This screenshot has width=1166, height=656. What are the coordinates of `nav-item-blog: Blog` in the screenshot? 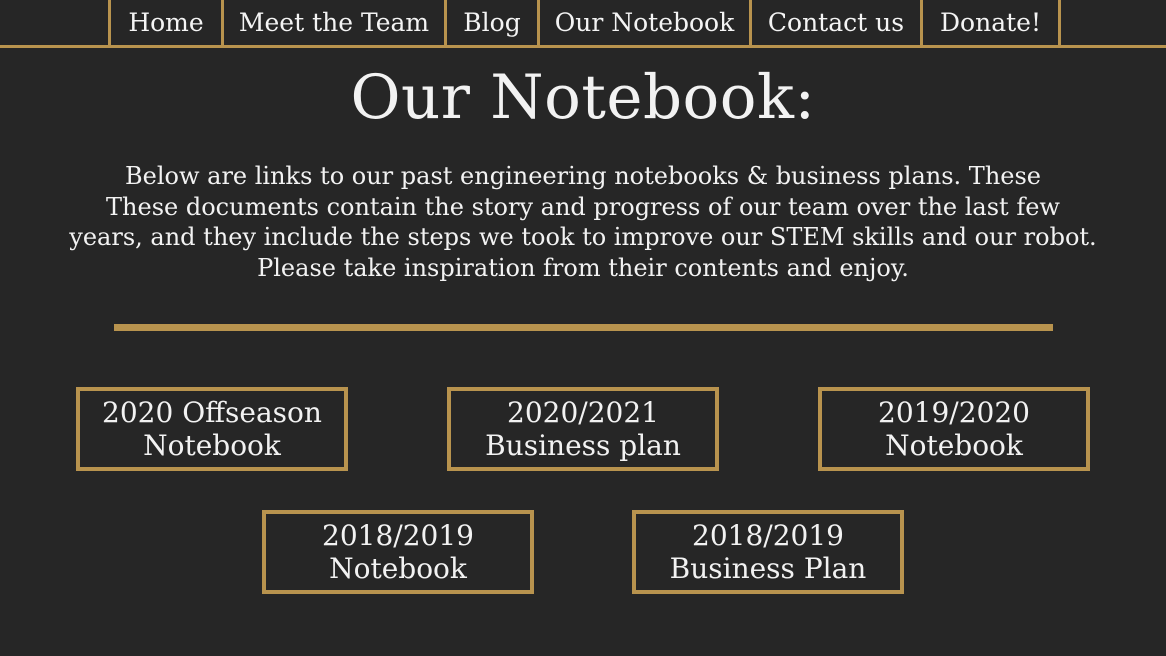 It's located at (493, 22).